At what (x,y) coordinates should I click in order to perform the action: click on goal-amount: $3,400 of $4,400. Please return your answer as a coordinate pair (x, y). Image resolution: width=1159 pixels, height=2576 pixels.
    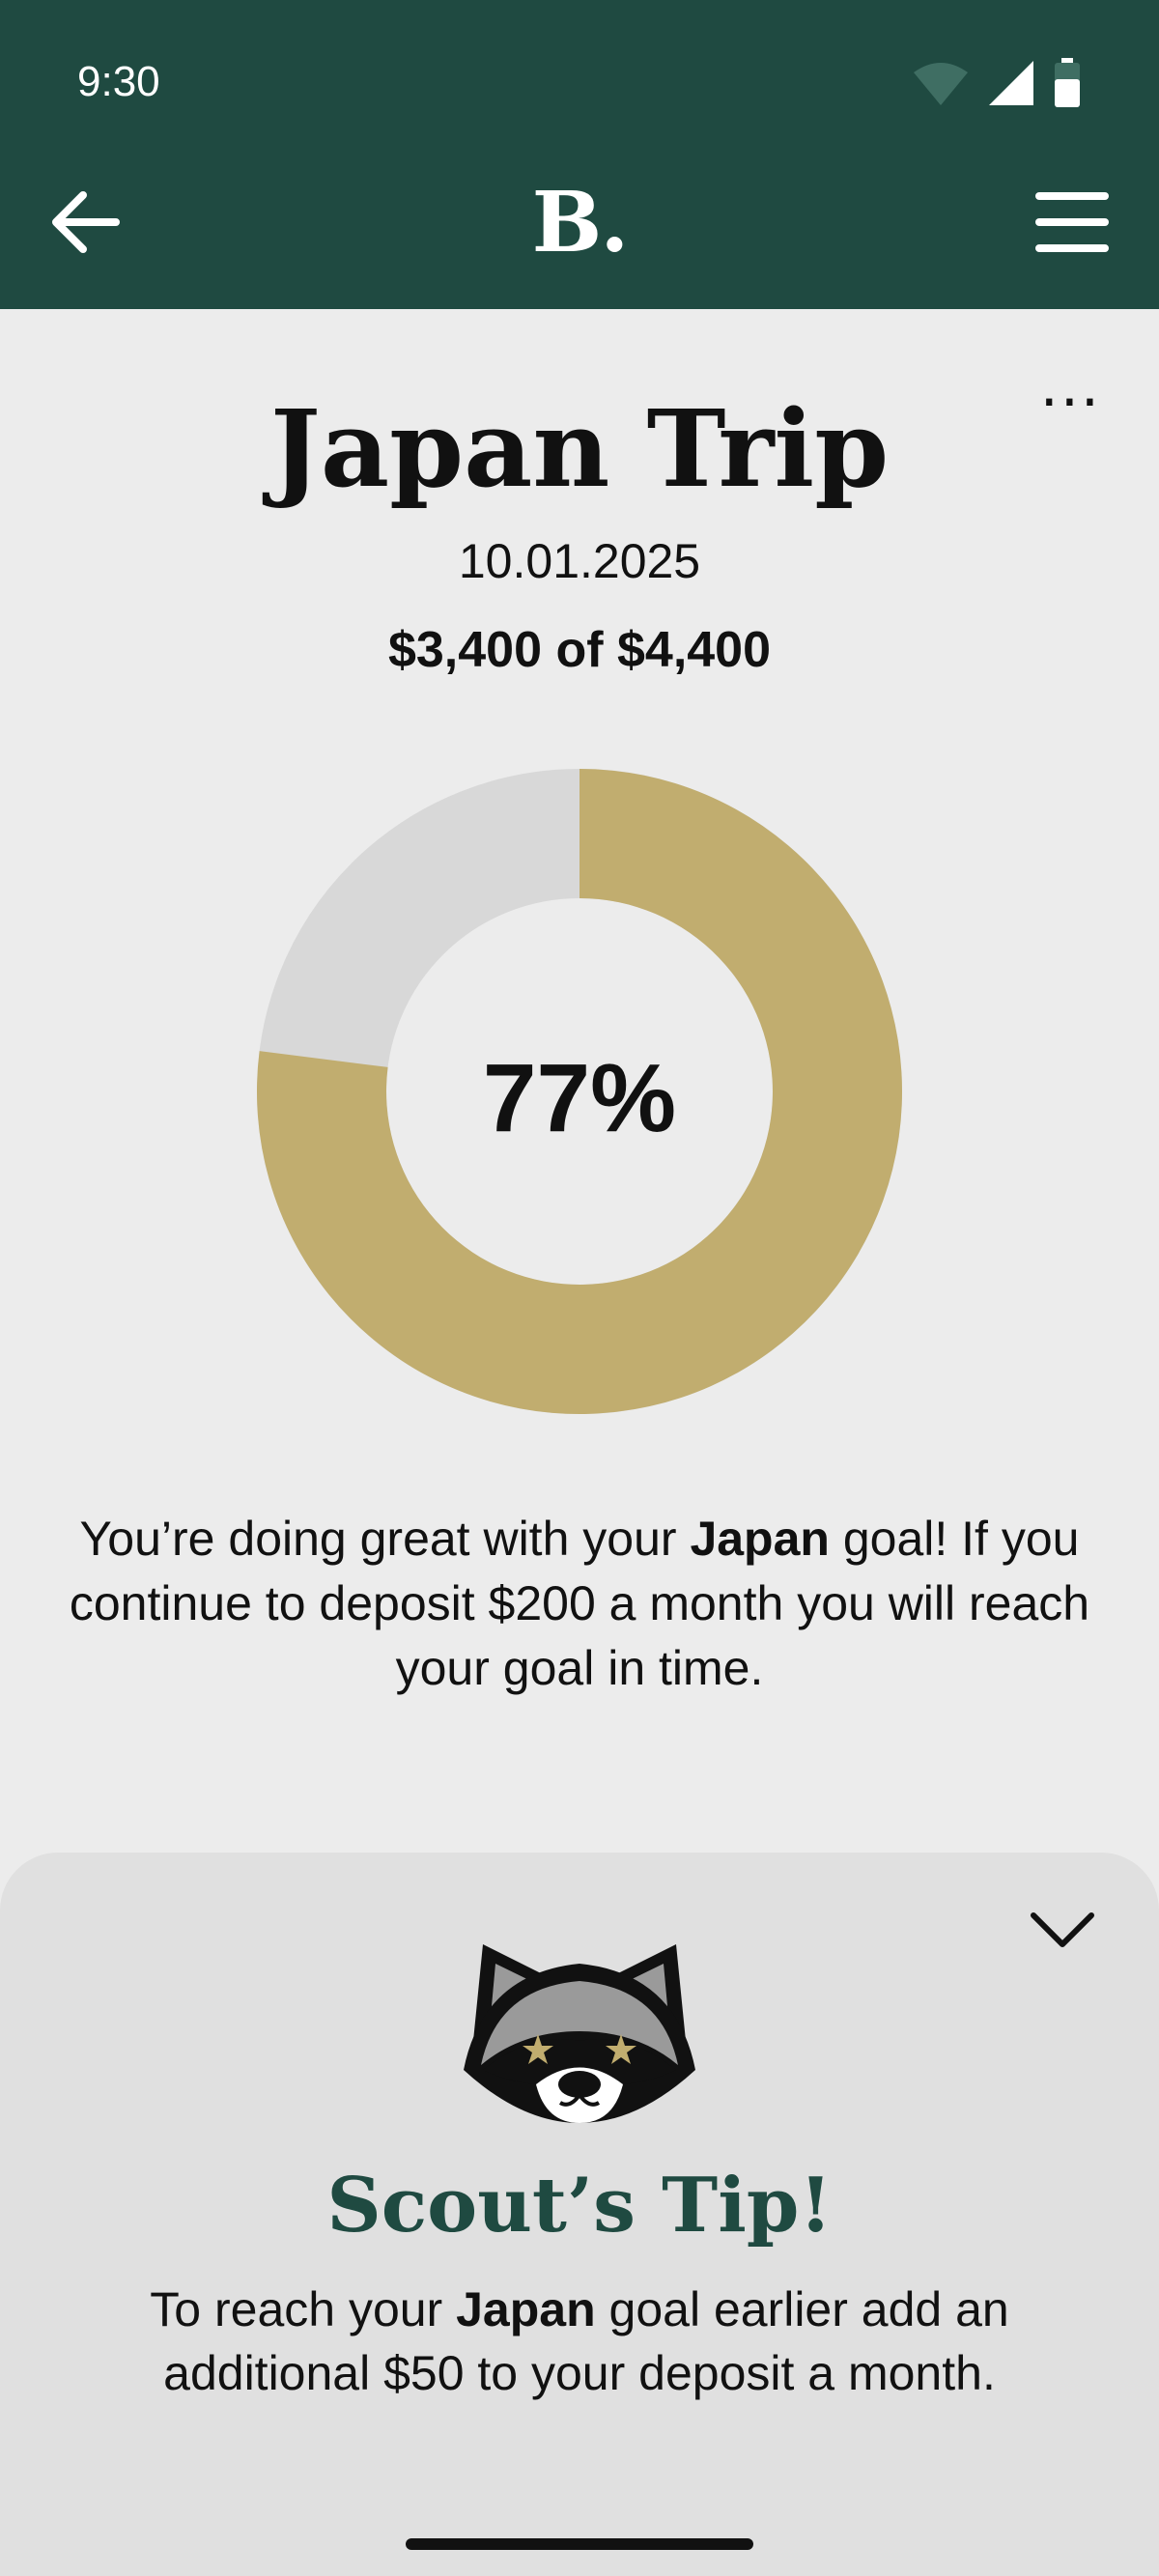
    Looking at the image, I should click on (579, 650).